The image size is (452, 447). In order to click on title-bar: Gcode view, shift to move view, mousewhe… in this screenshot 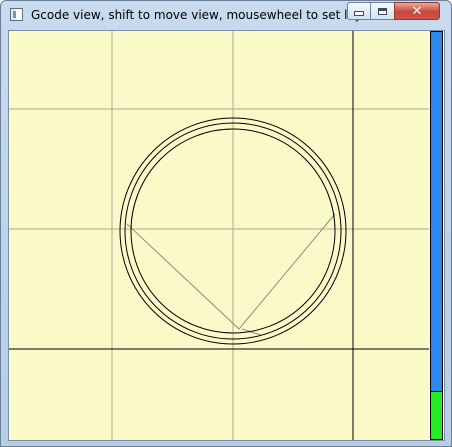, I will do `click(226, 15)`.